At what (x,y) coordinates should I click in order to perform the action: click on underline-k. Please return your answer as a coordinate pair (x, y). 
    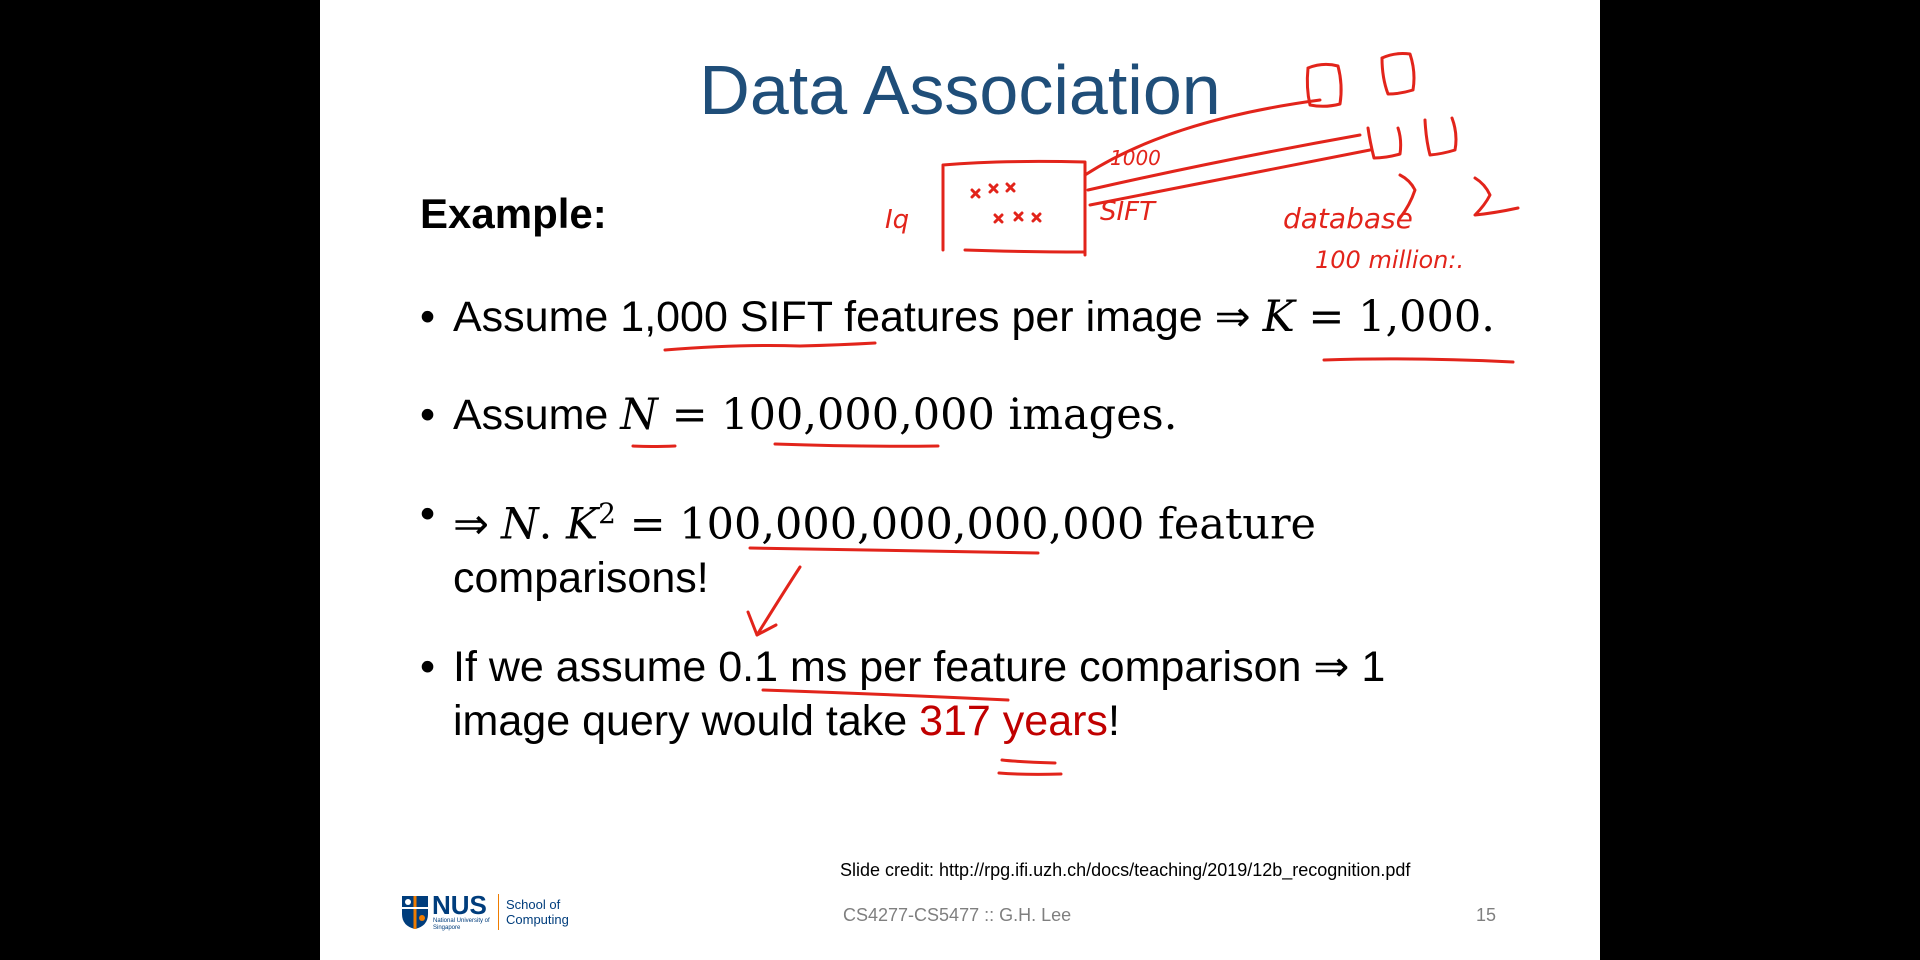
    Looking at the image, I should click on (1418, 360).